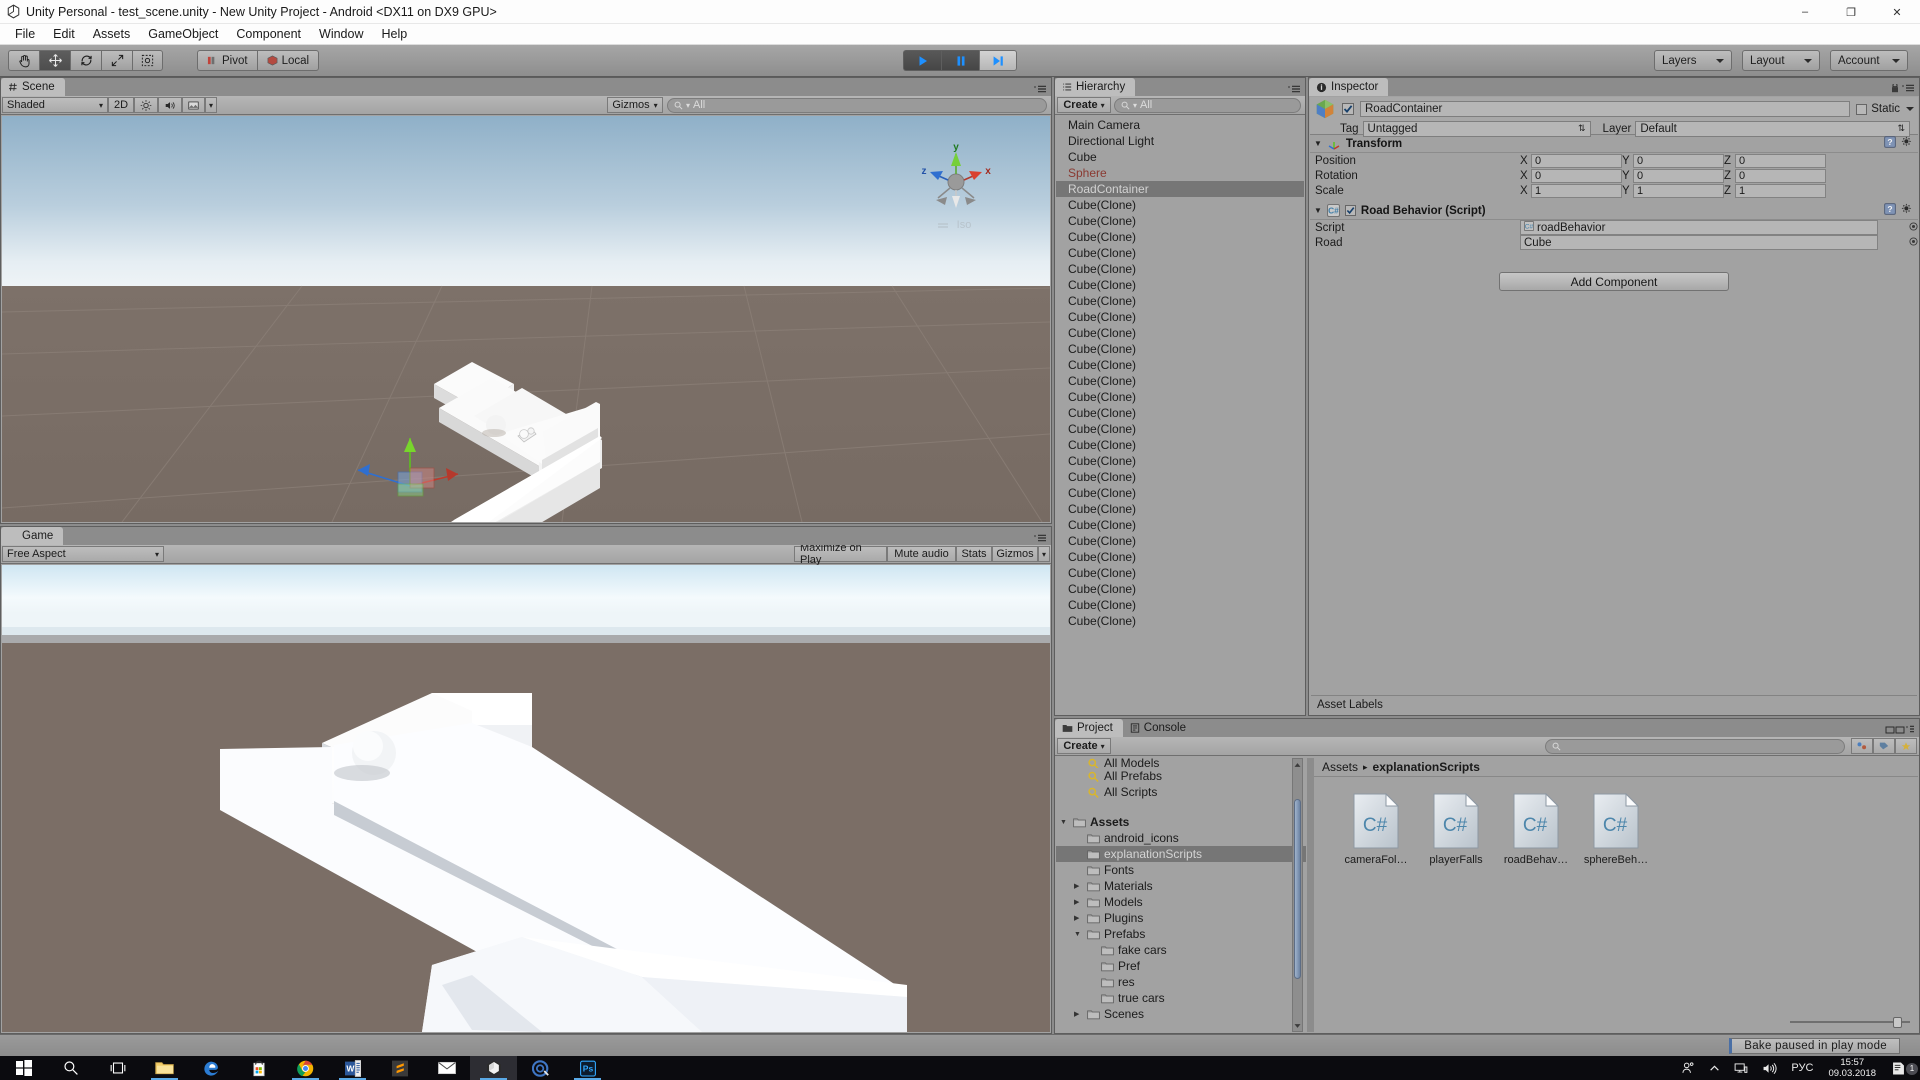 The image size is (1920, 1080). What do you see at coordinates (1614, 144) in the screenshot?
I see `transform-component-header: ▼ Transform ?` at bounding box center [1614, 144].